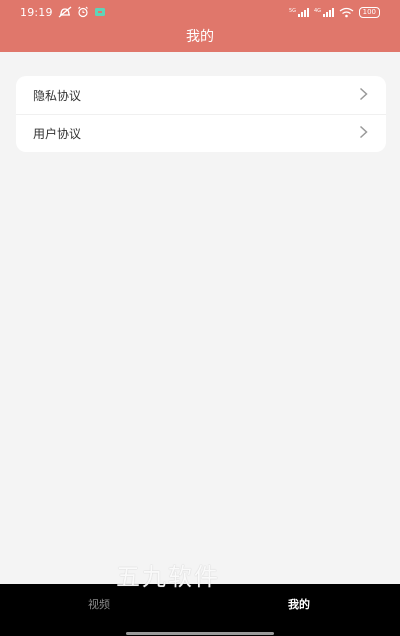  Describe the element at coordinates (299, 604) in the screenshot. I see `tab-mine: 我的` at that location.